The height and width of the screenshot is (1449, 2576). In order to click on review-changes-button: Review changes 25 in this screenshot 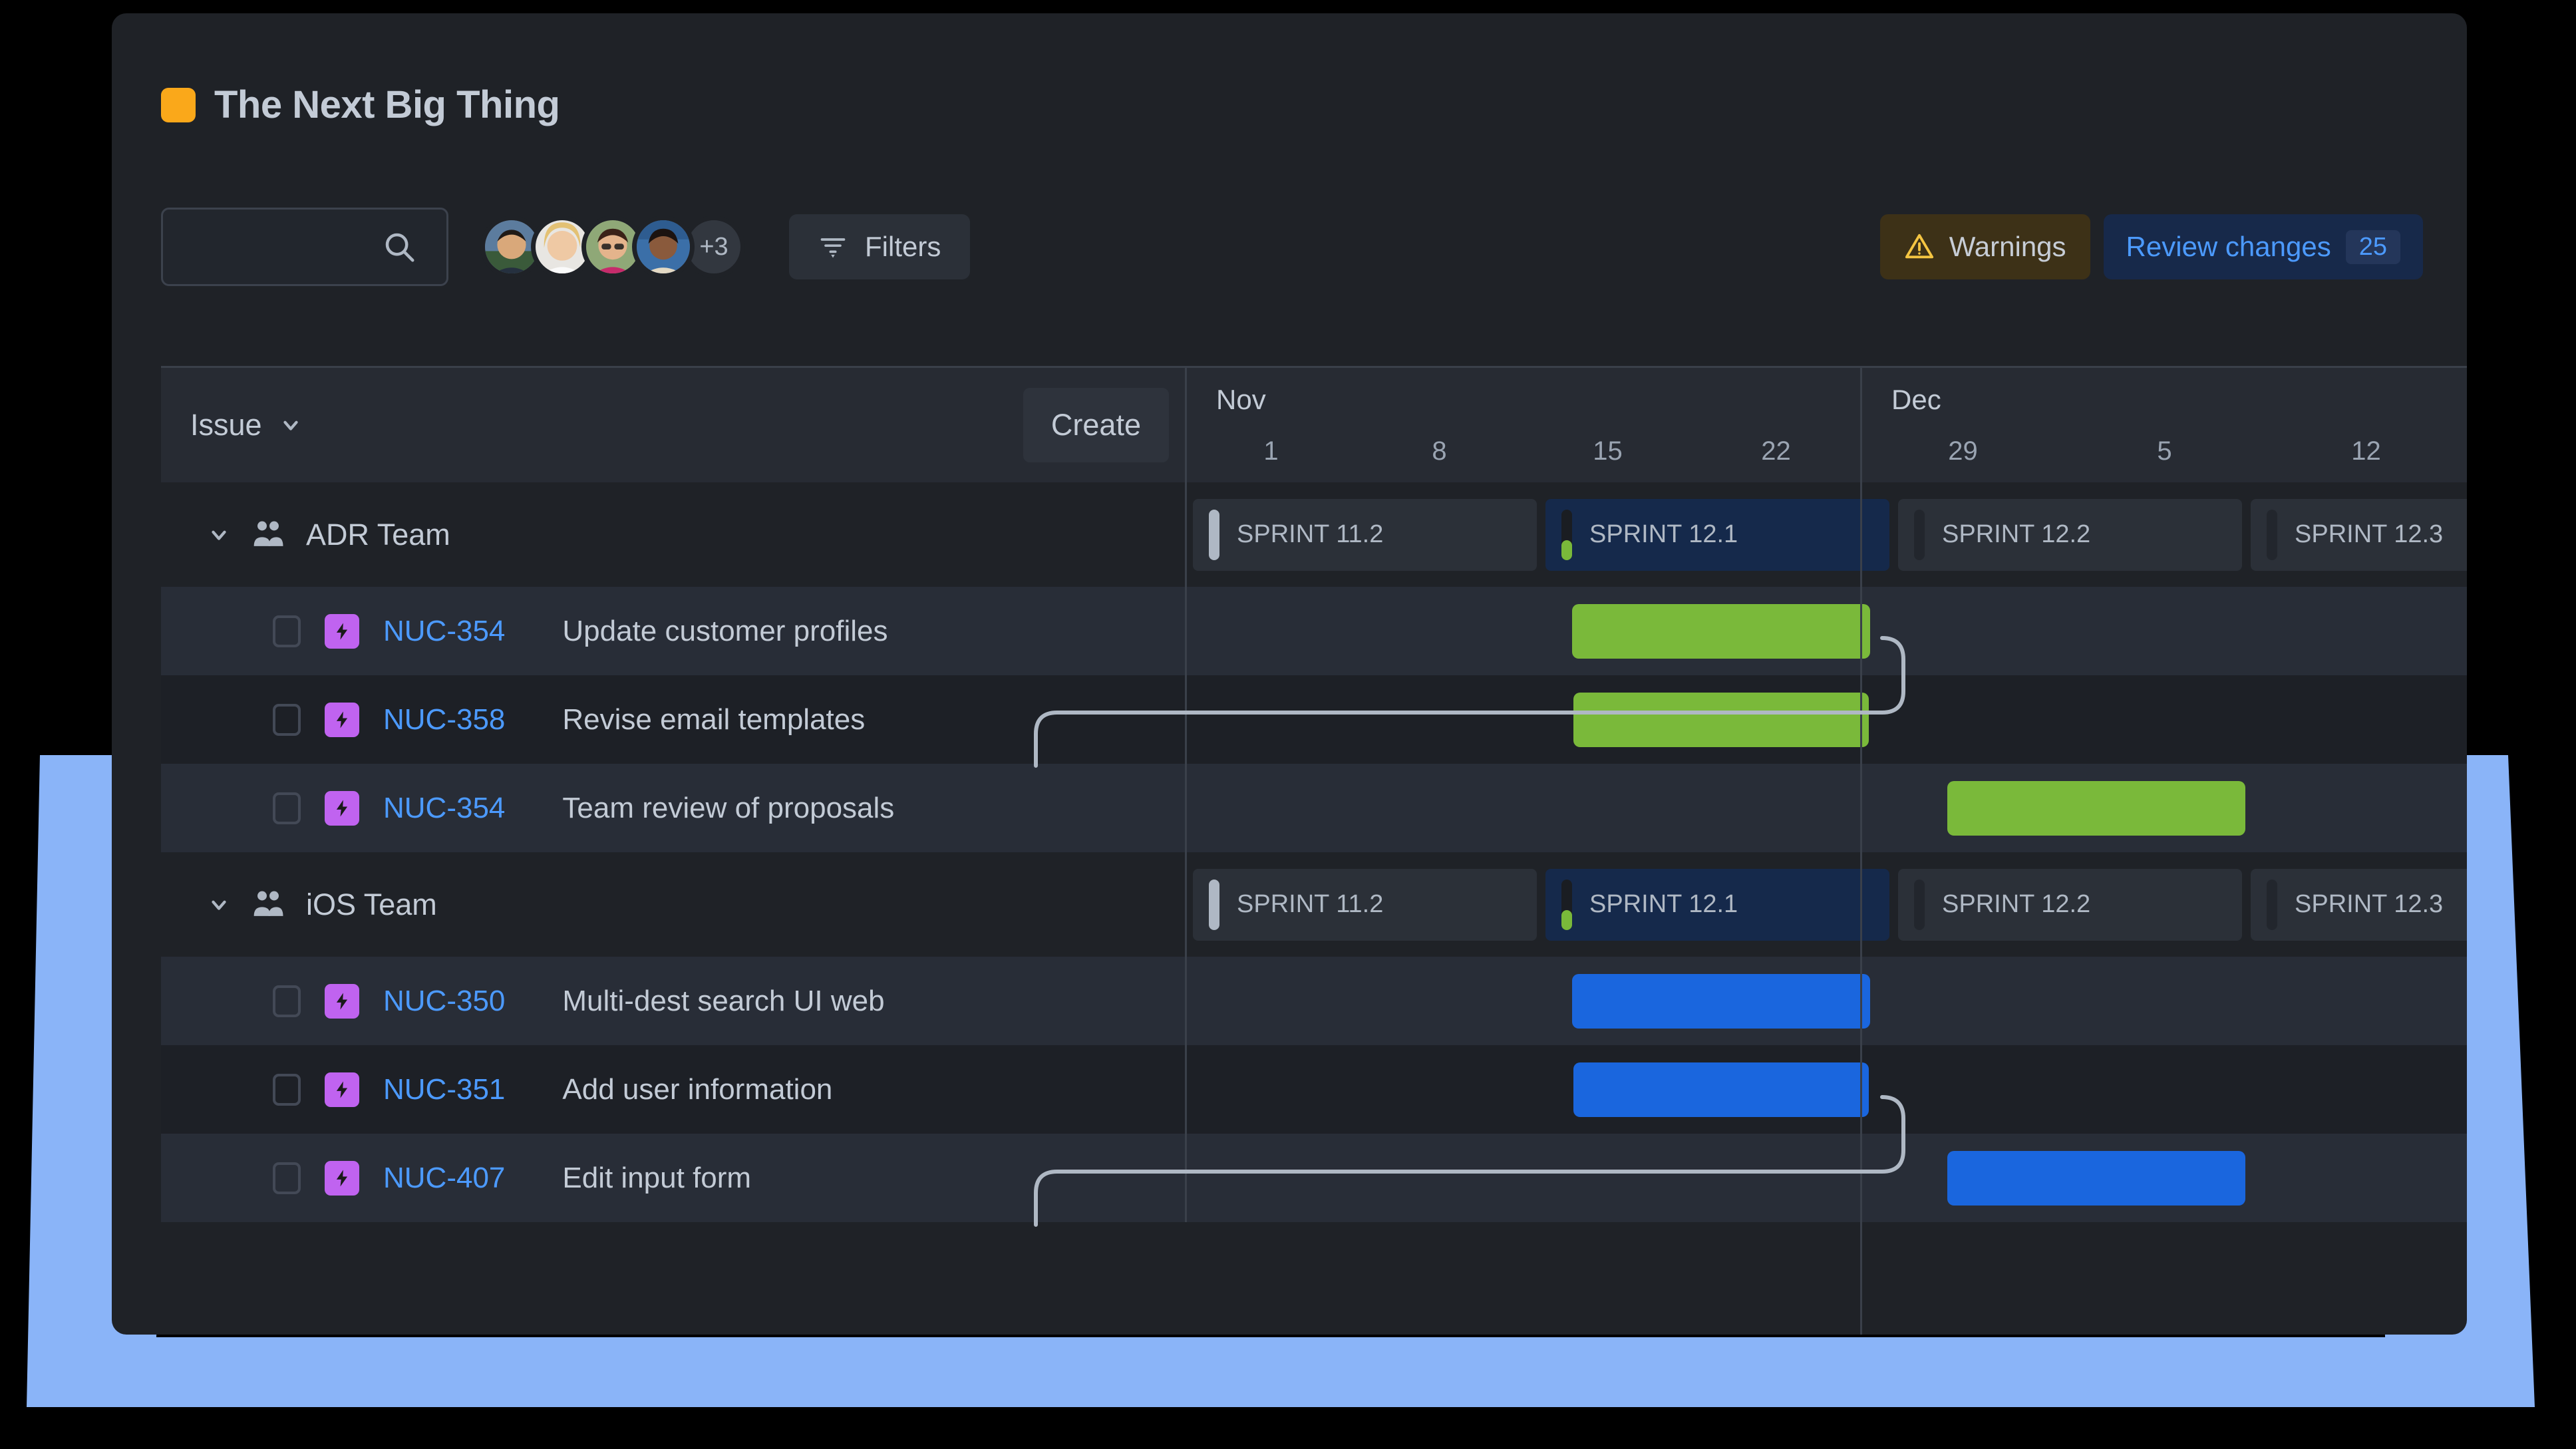, I will do `click(2263, 246)`.